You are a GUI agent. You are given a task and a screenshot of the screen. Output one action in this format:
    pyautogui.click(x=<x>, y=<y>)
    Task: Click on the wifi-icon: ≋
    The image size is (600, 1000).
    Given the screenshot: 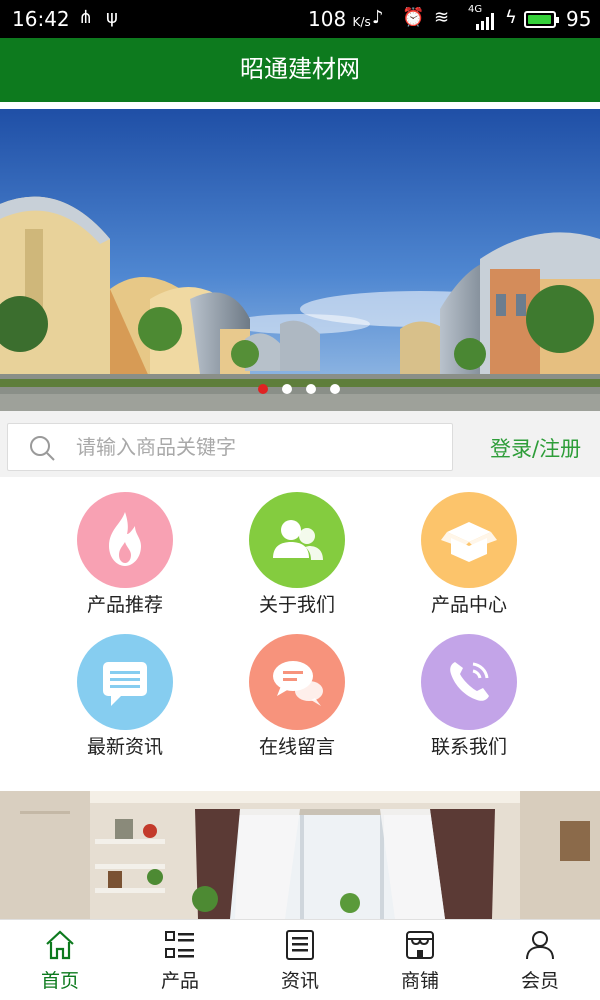 What is the action you would take?
    pyautogui.click(x=442, y=17)
    